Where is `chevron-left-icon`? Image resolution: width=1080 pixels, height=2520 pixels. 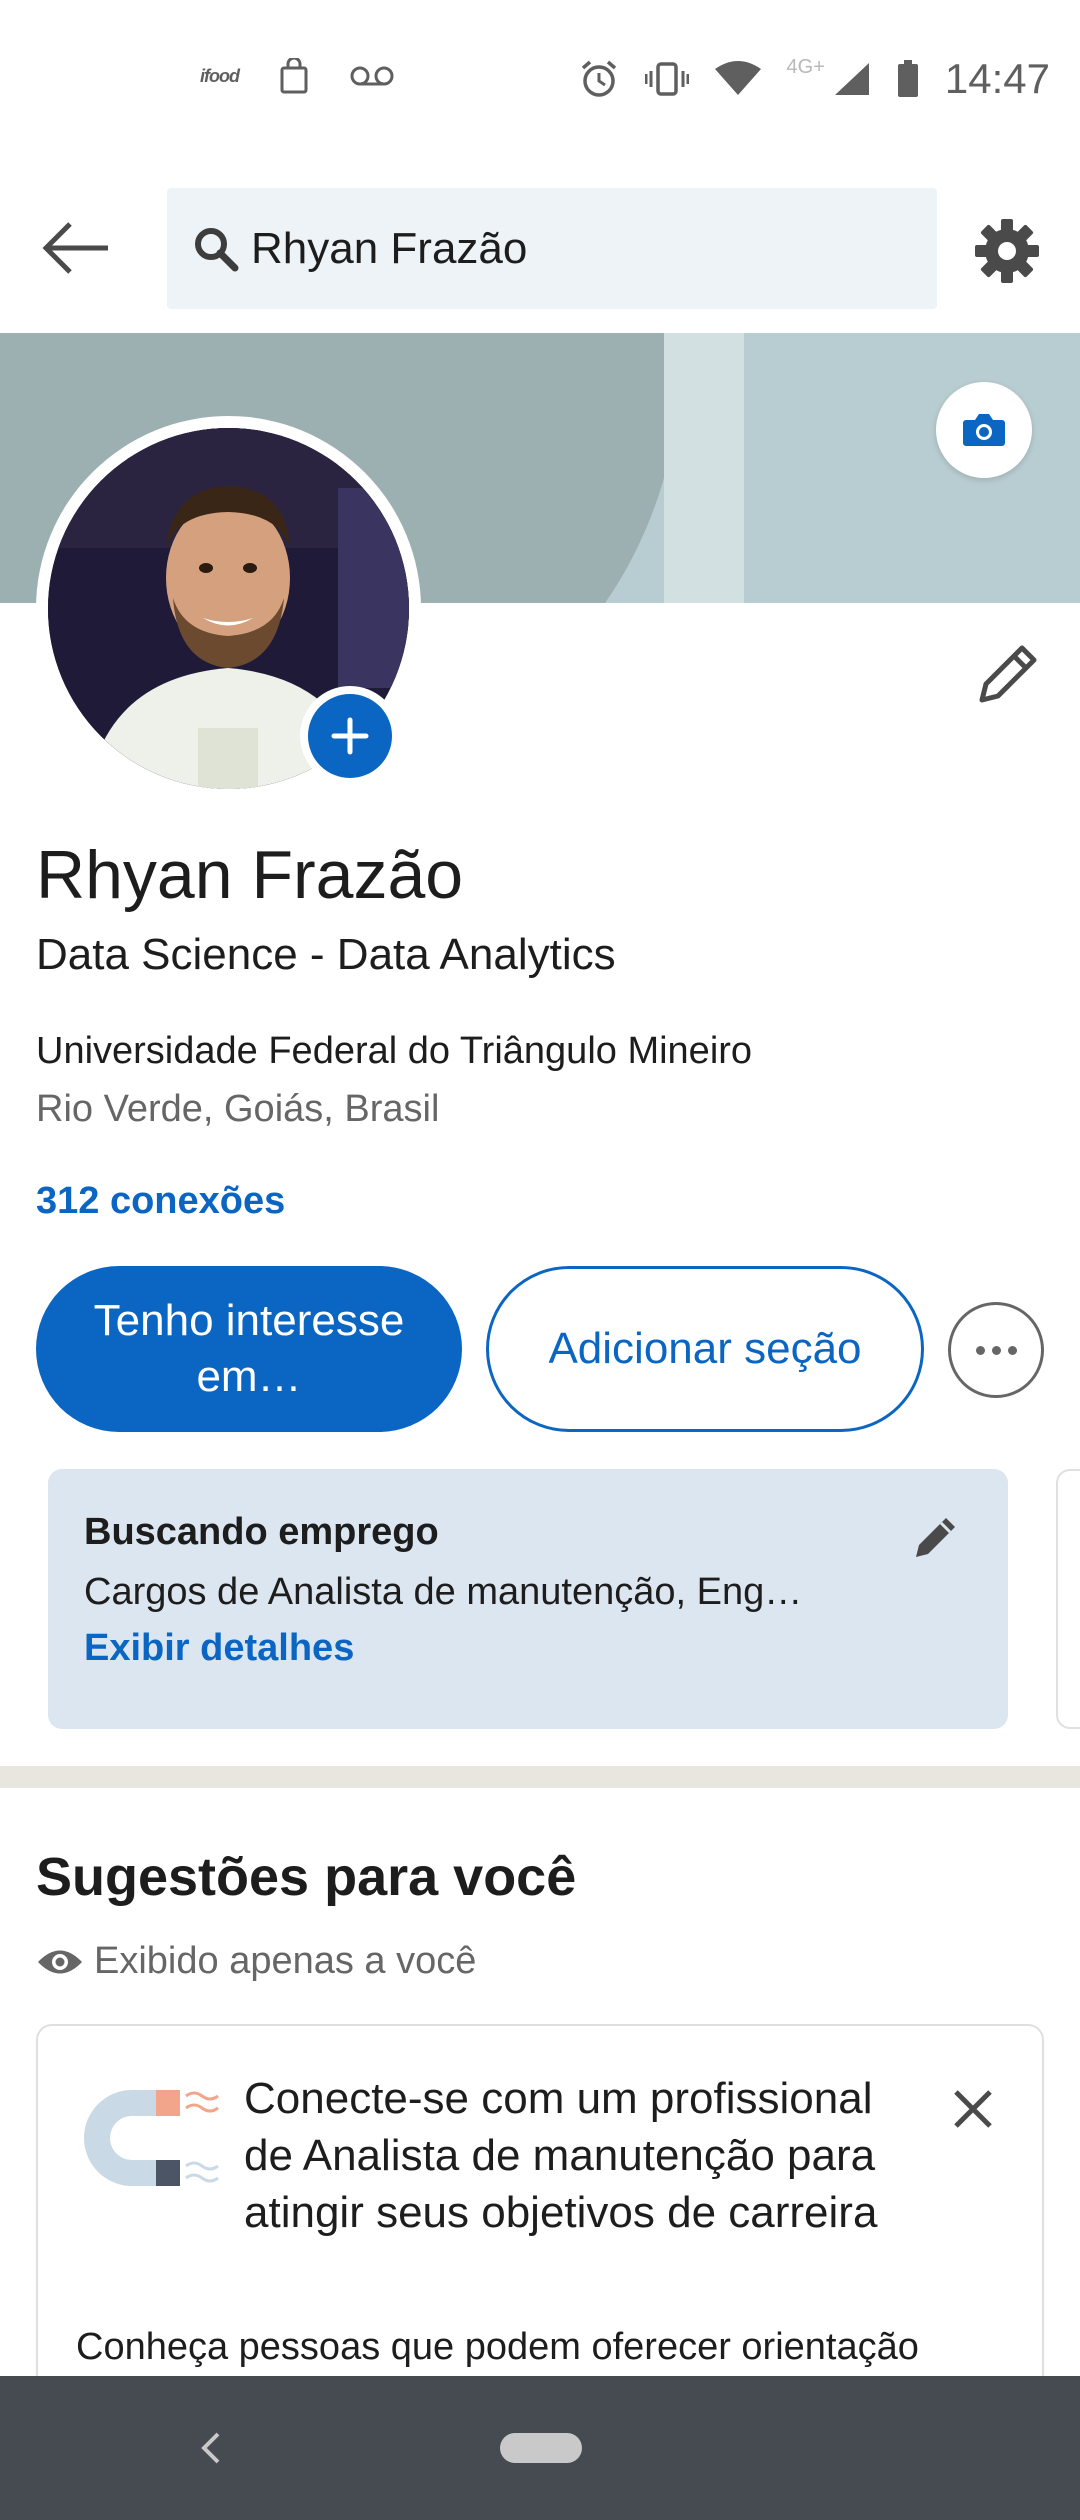 chevron-left-icon is located at coordinates (210, 2448).